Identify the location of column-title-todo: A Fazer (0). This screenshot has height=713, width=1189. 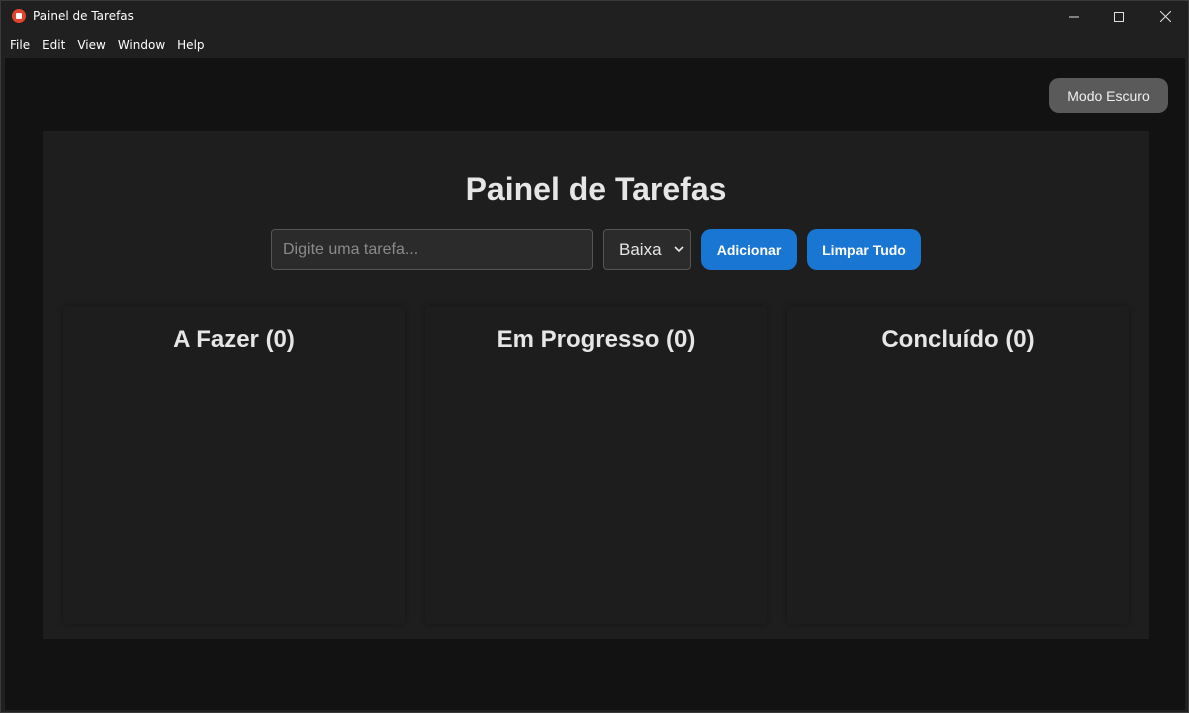
(234, 339).